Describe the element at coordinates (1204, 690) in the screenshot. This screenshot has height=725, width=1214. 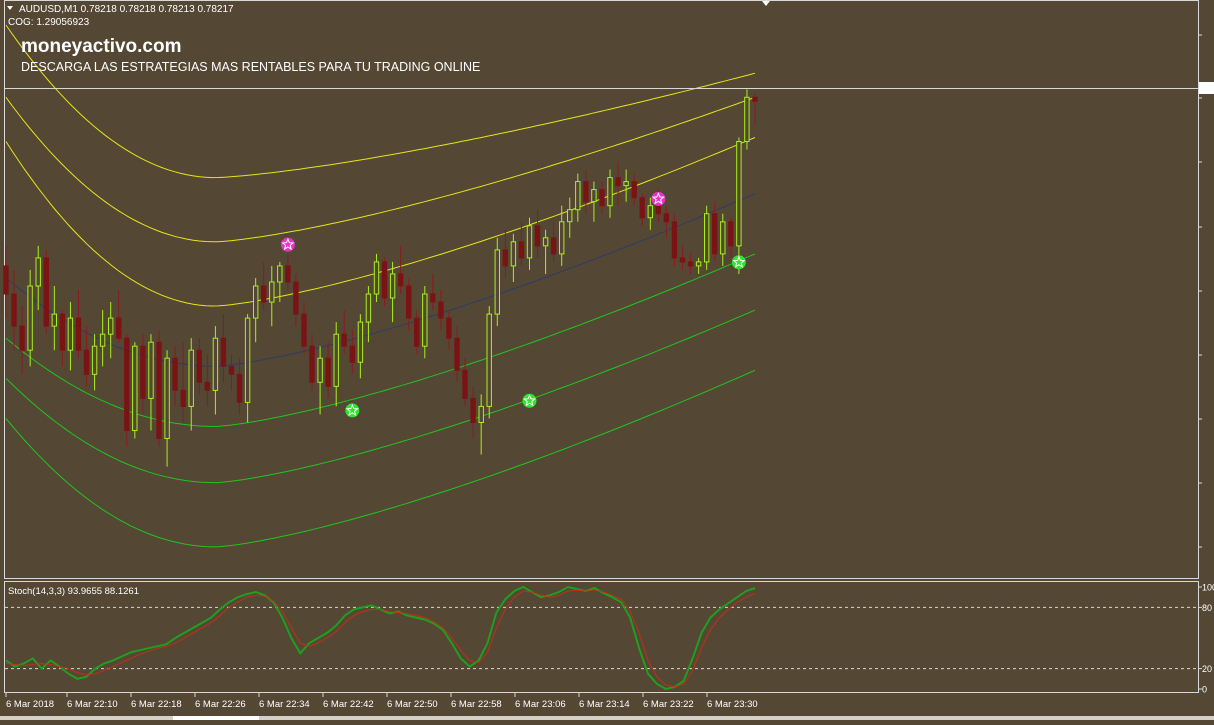
I see `stoch-tick-label: 0` at that location.